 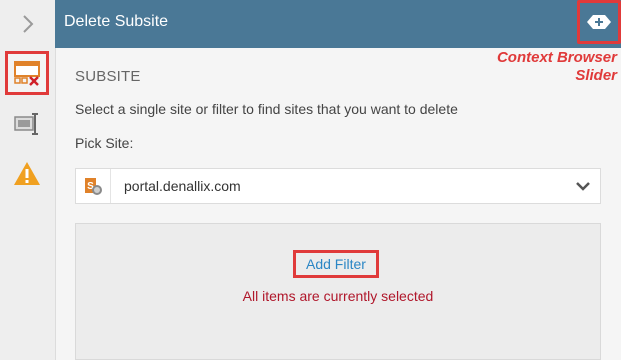 I want to click on warning-icon, so click(x=27, y=173).